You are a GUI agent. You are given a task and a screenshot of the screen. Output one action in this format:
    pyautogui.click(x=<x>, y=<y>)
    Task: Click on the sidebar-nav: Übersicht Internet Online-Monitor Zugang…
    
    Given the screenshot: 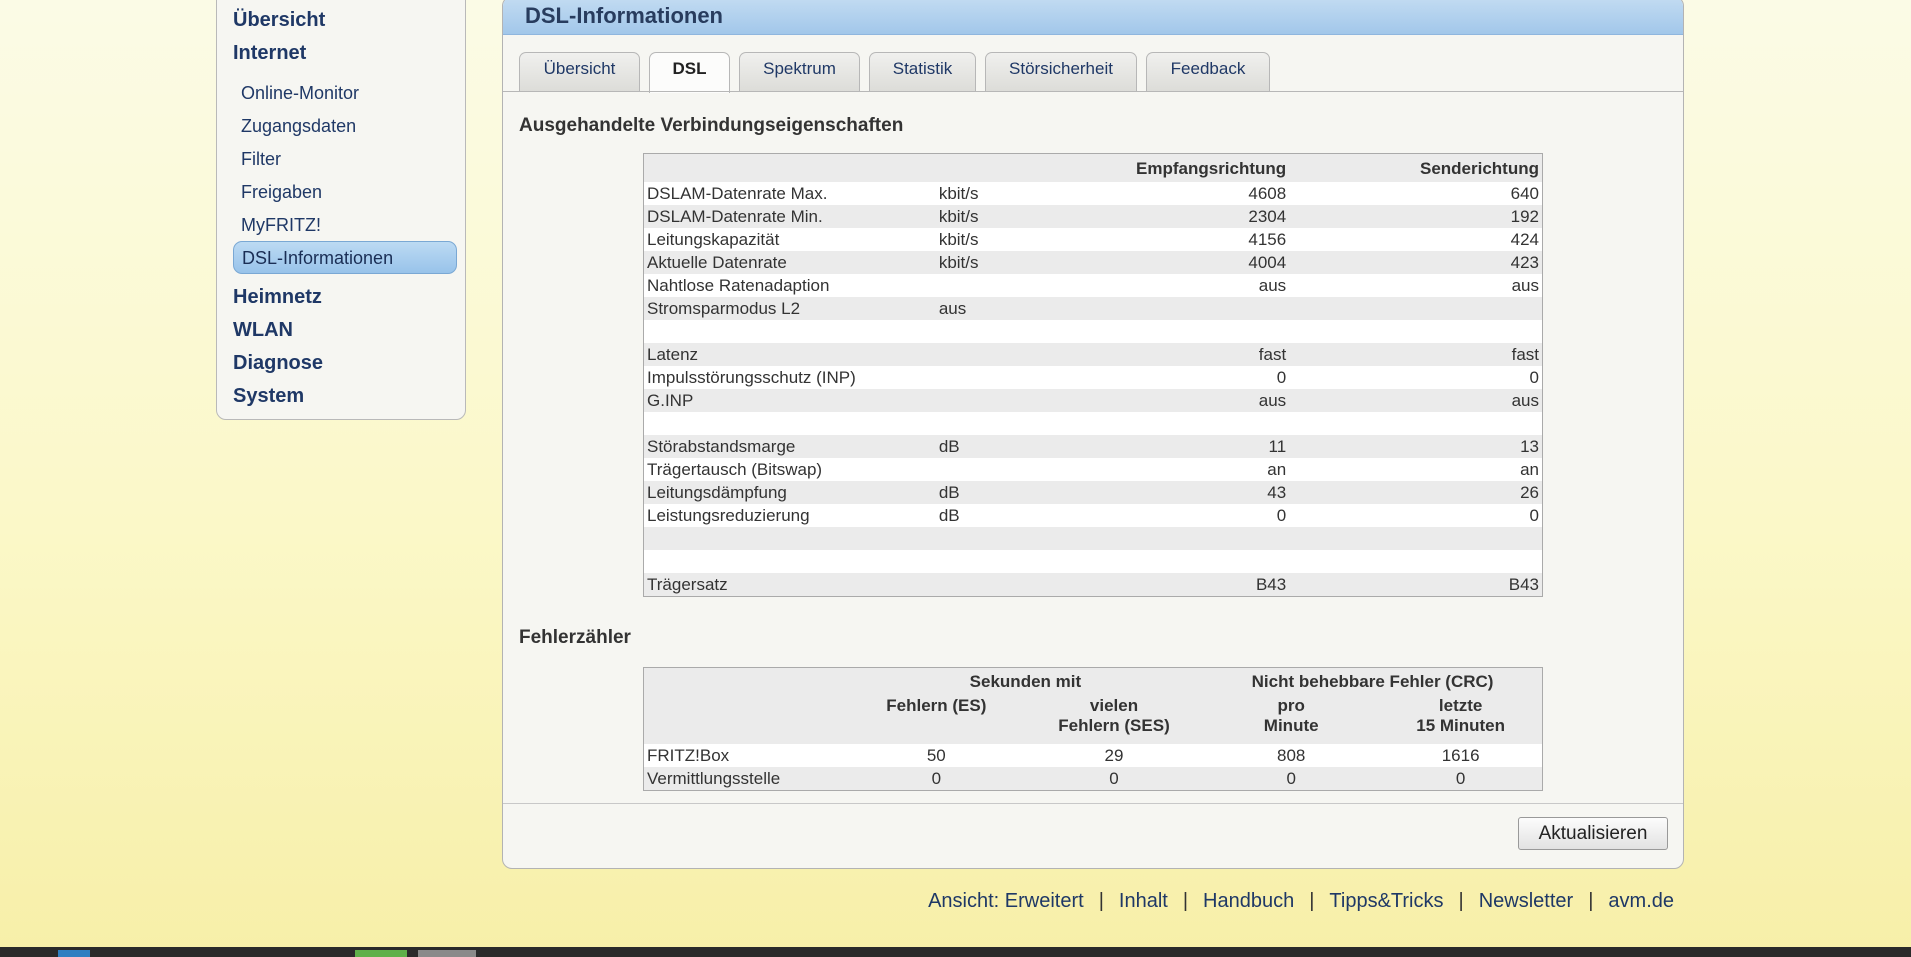 What is the action you would take?
    pyautogui.click(x=341, y=210)
    